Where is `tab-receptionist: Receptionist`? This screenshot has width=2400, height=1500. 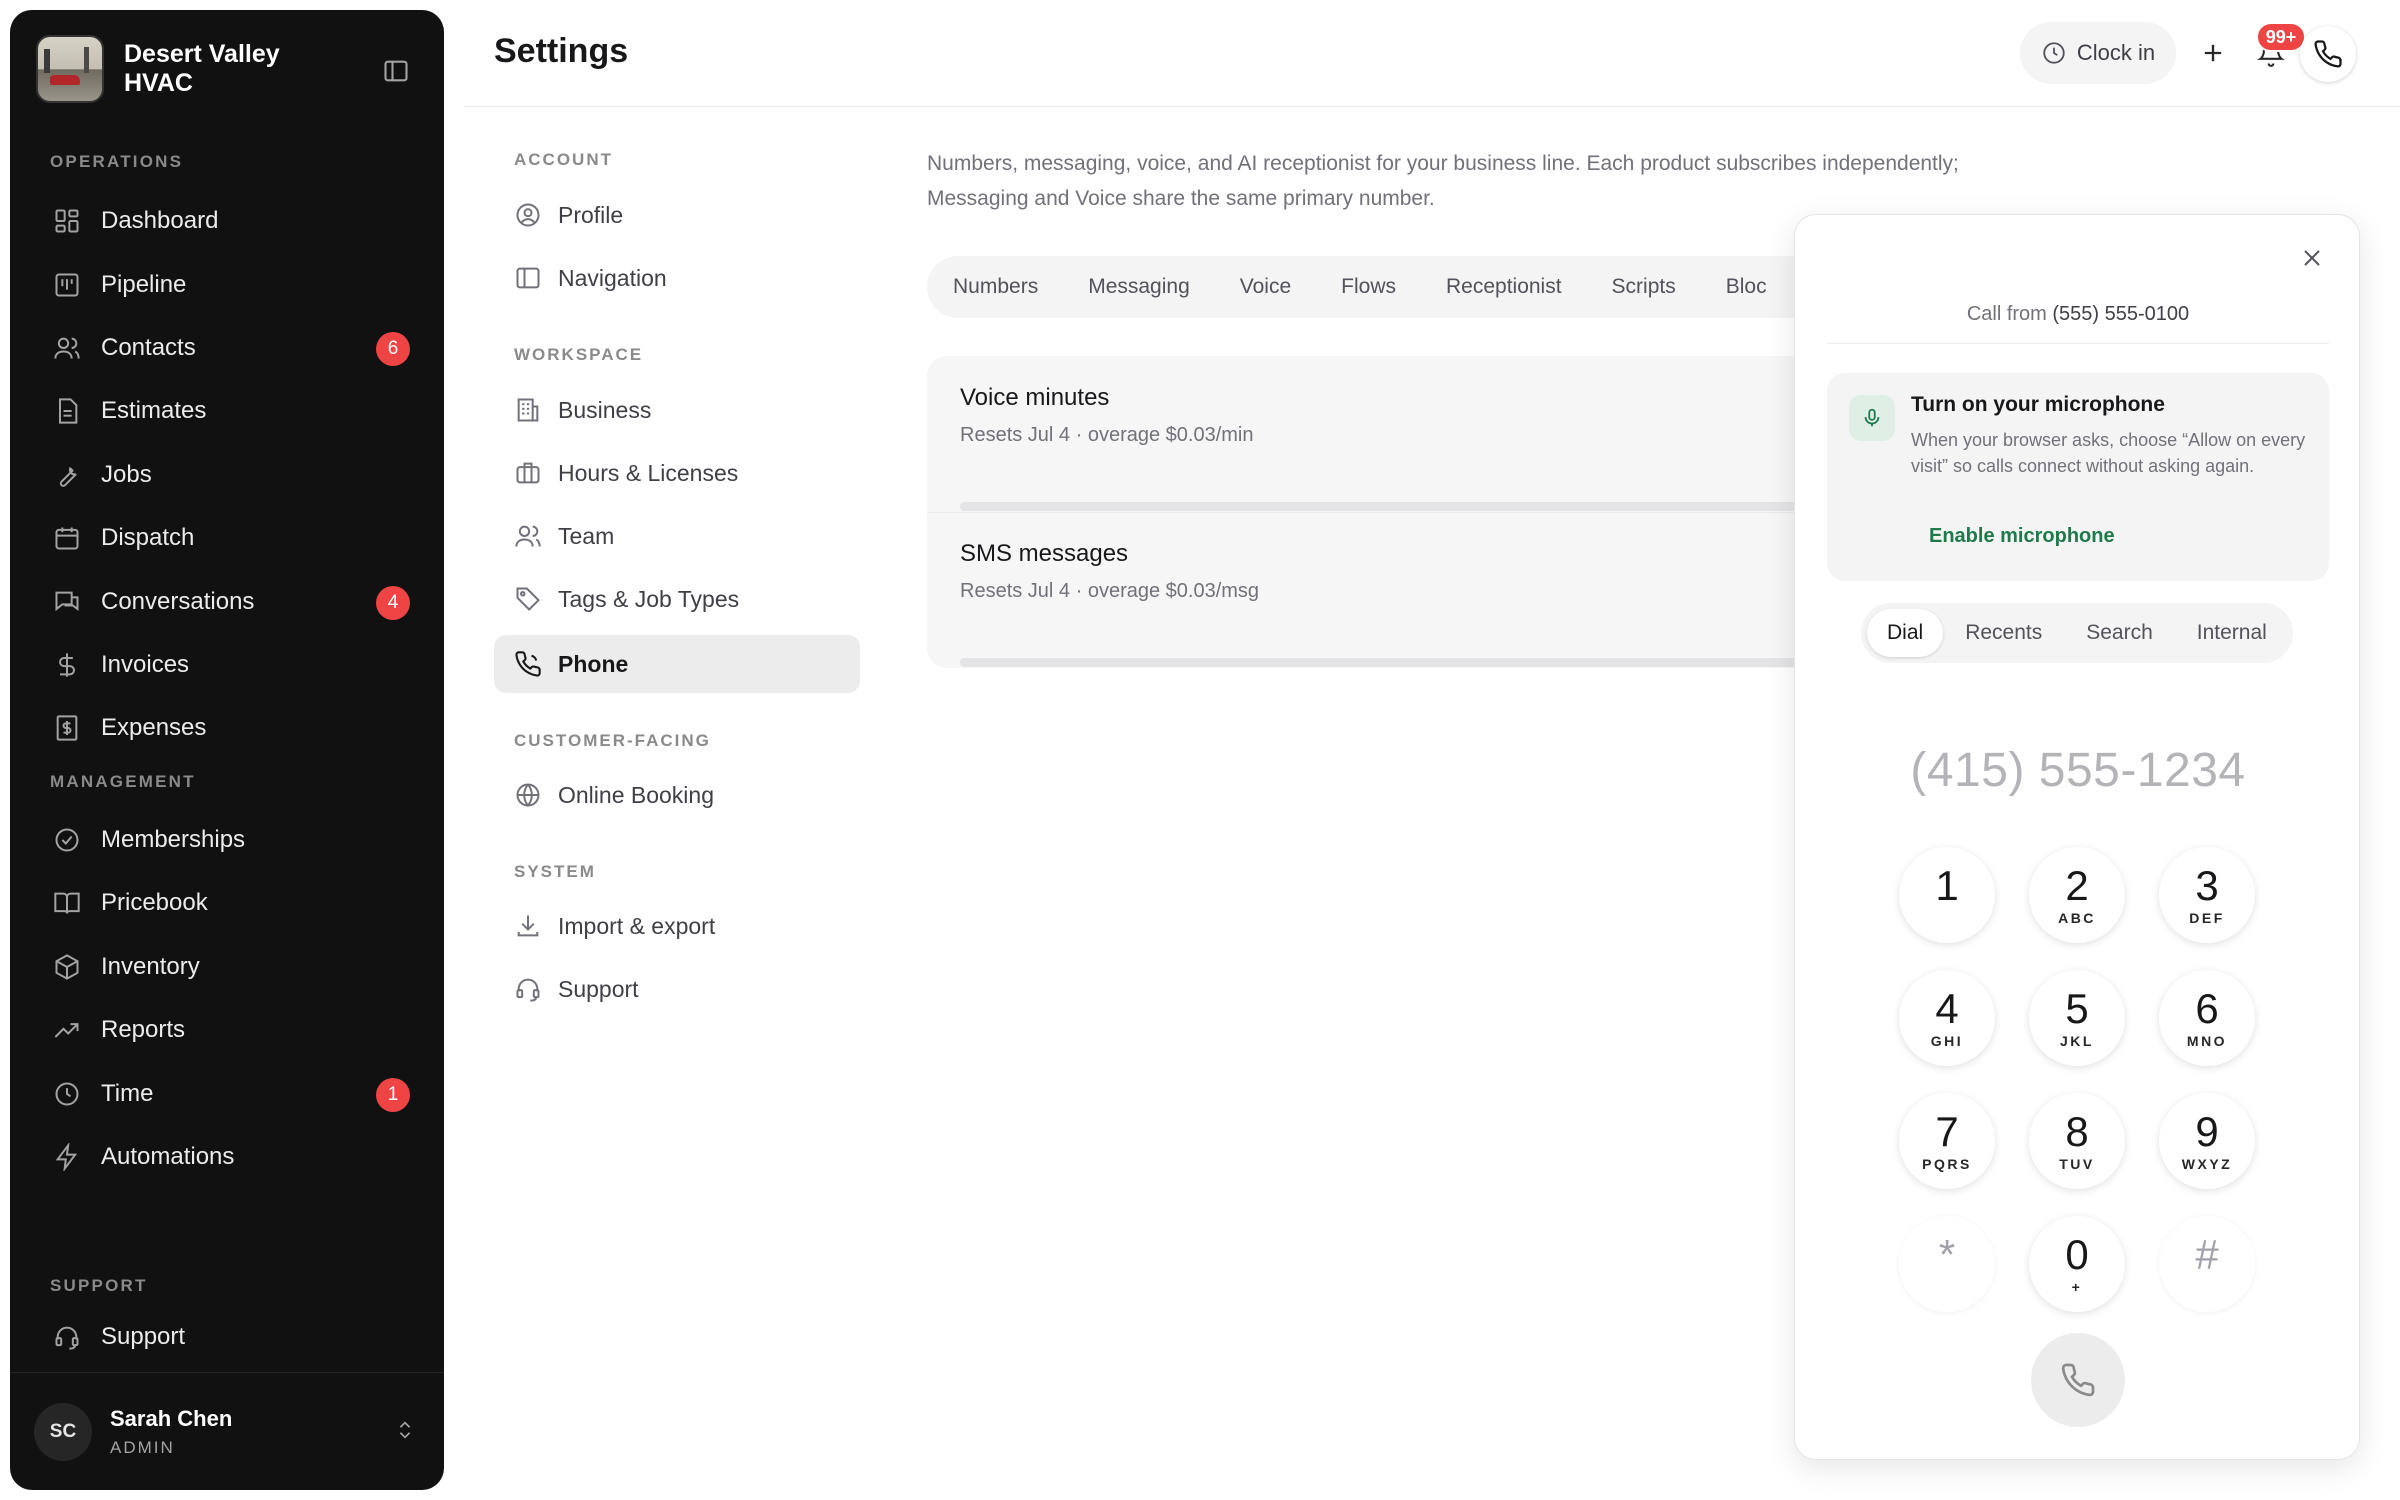
tab-receptionist: Receptionist is located at coordinates (1504, 287).